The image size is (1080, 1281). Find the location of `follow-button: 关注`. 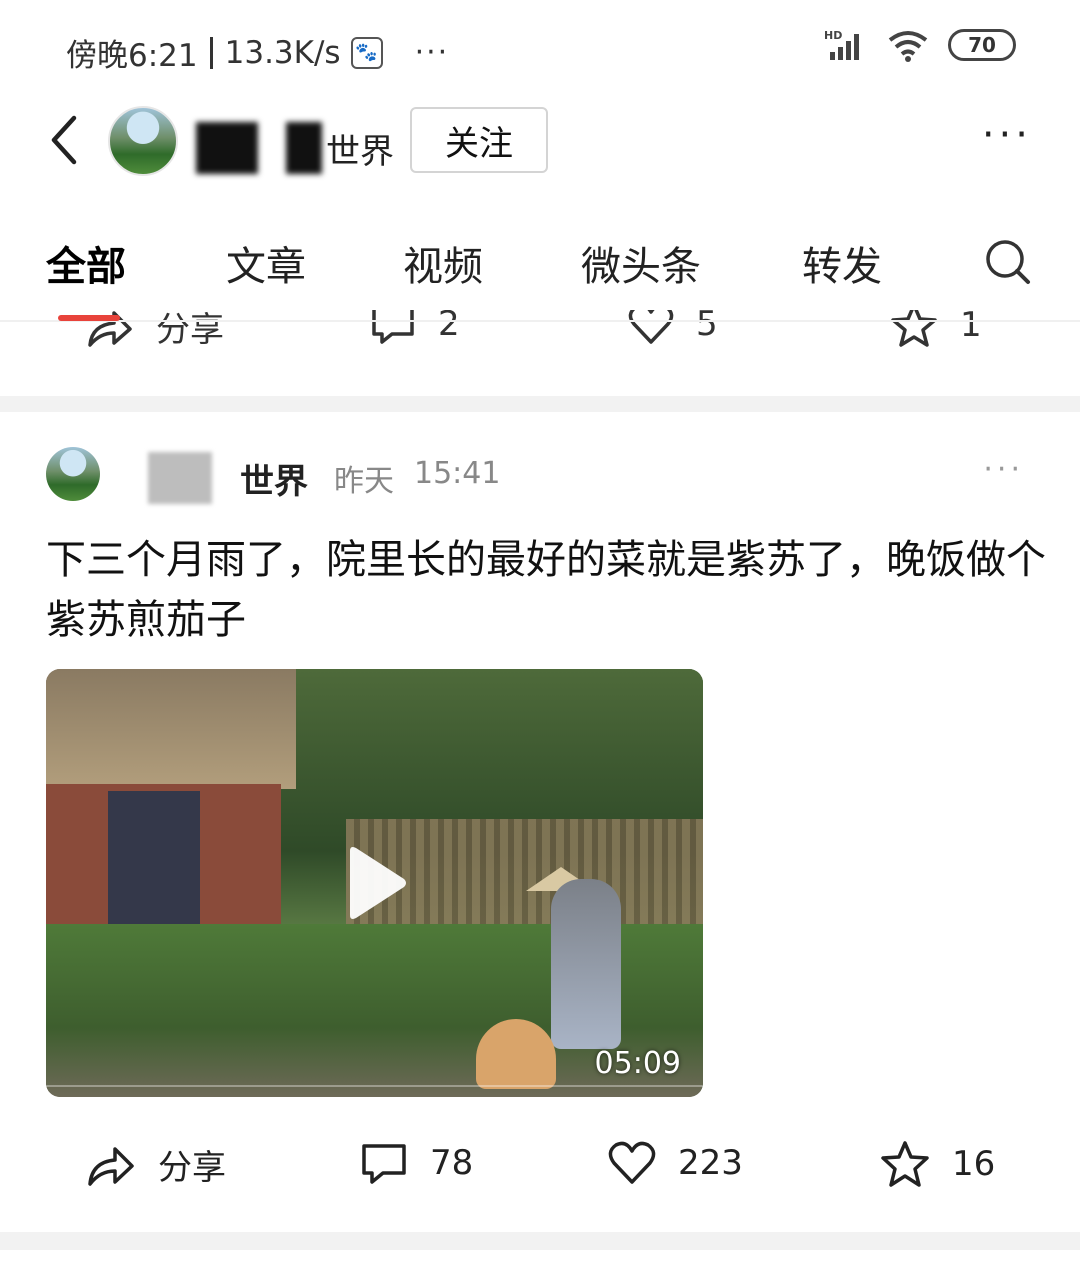

follow-button: 关注 is located at coordinates (479, 140).